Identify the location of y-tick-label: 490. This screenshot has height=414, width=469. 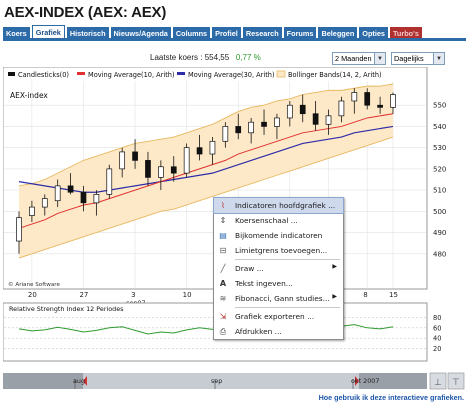
(439, 233).